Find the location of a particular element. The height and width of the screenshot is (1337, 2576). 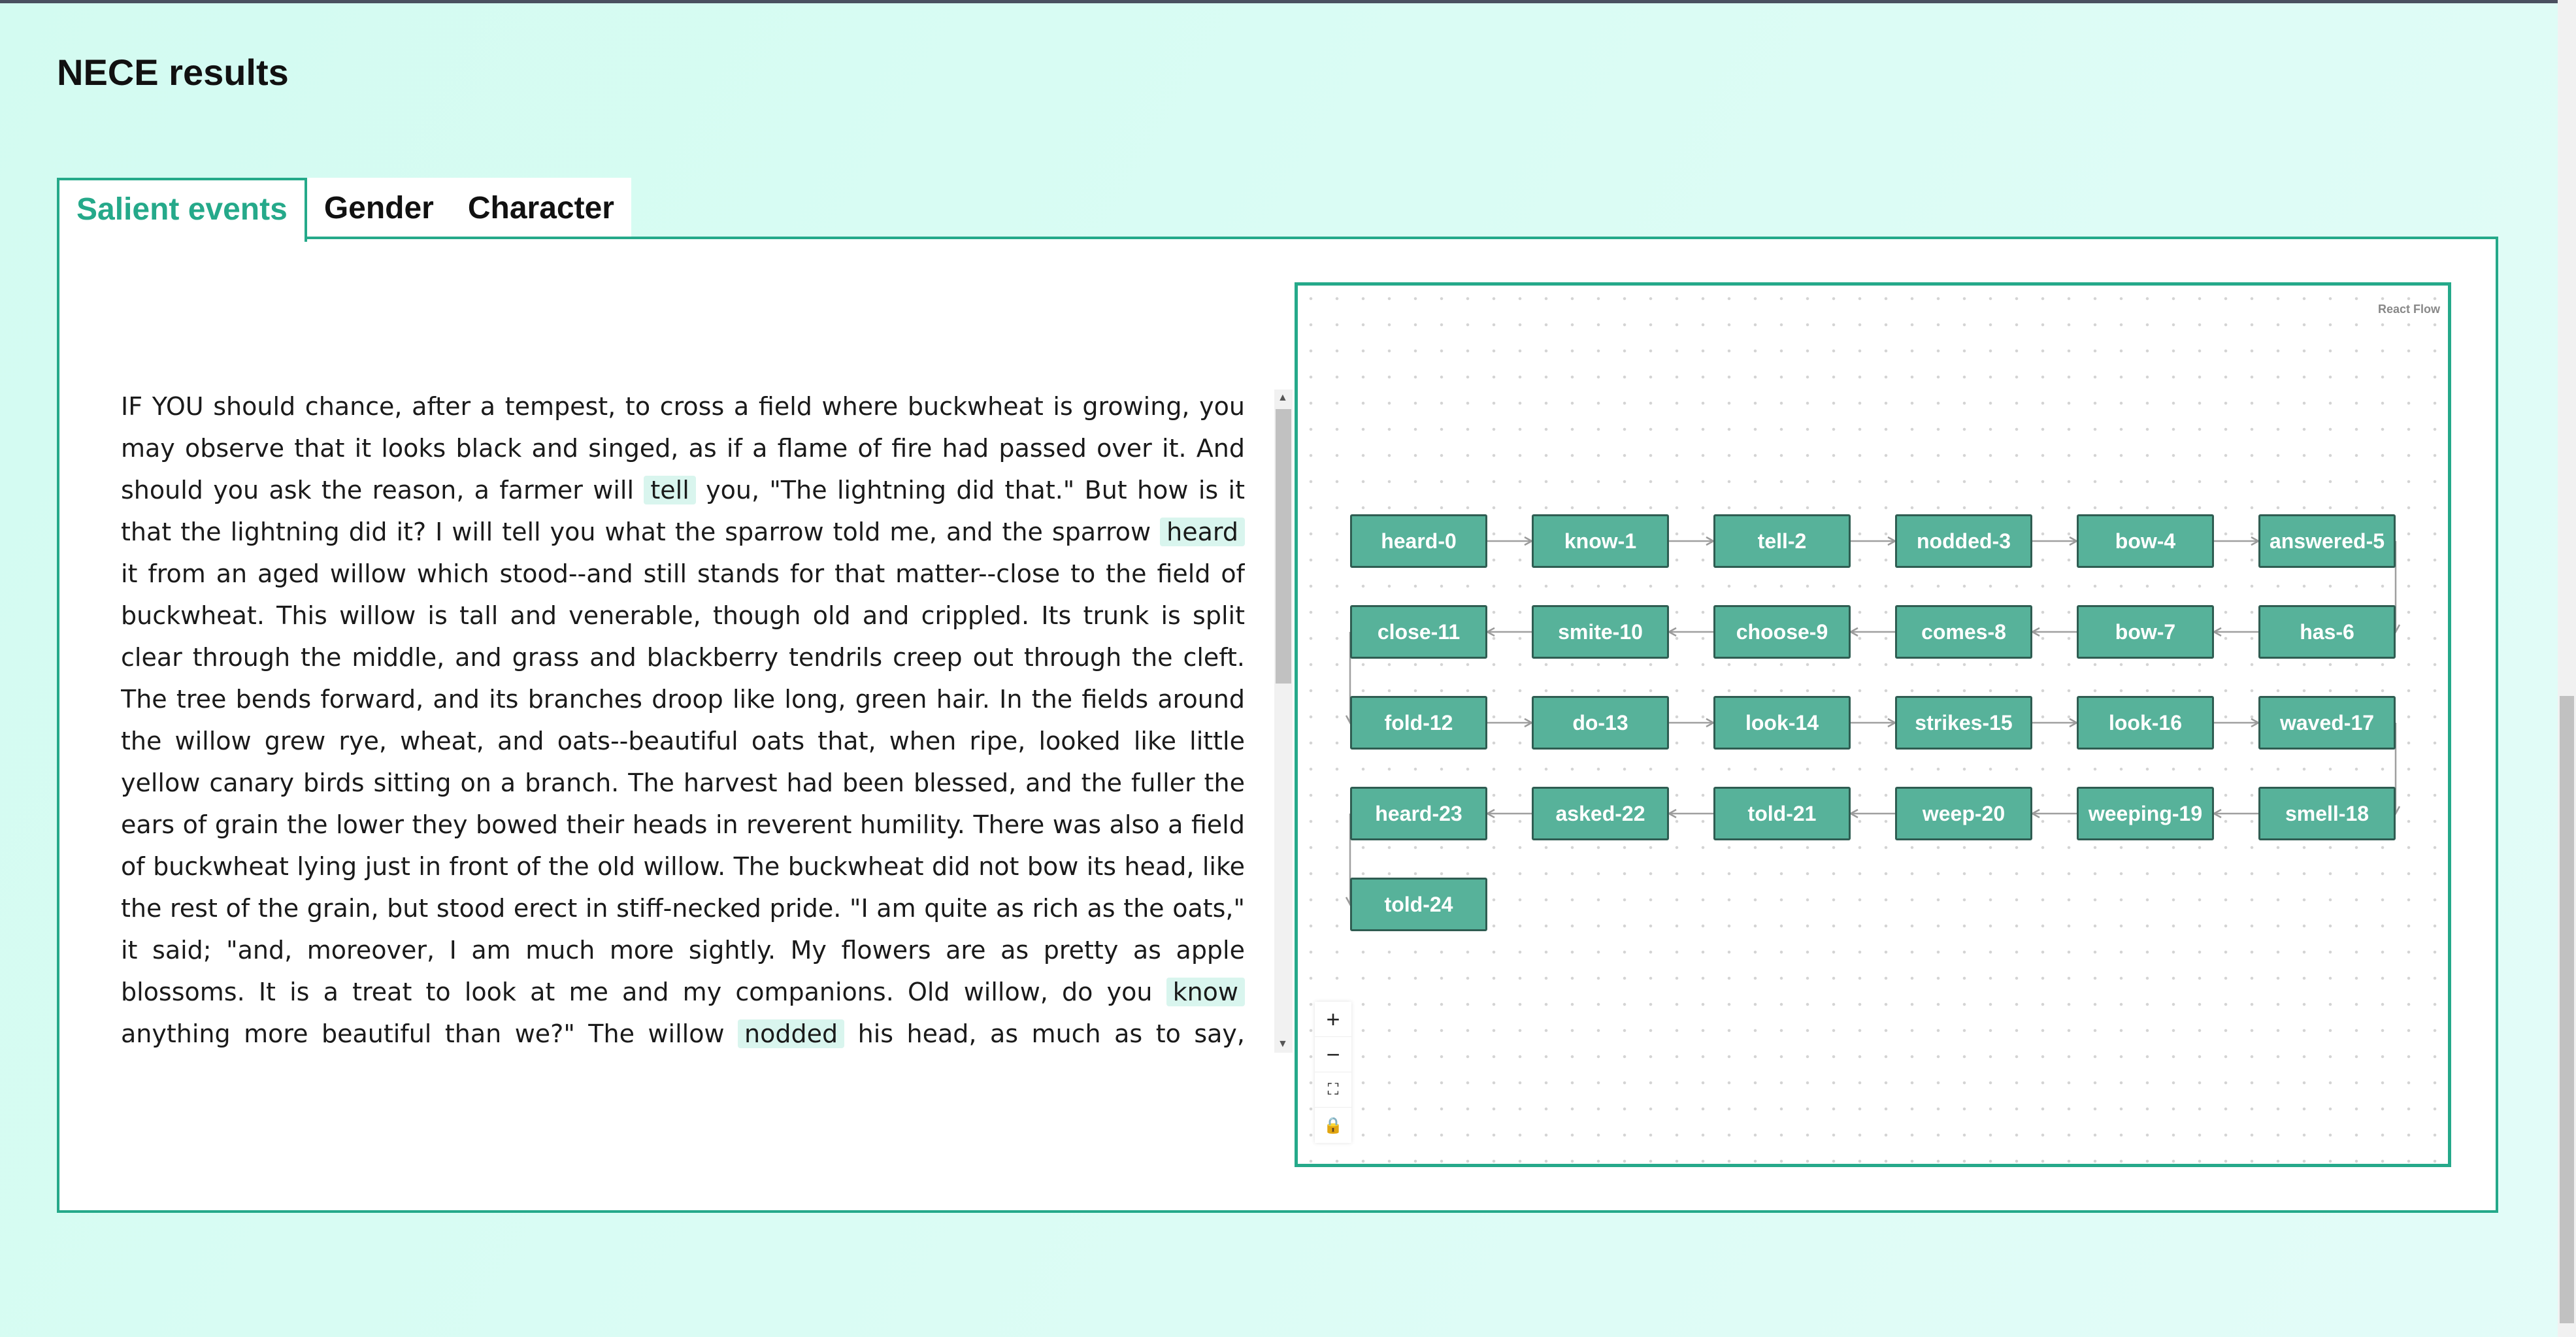

flow-node-fold-12: fold-12 is located at coordinates (1418, 723).